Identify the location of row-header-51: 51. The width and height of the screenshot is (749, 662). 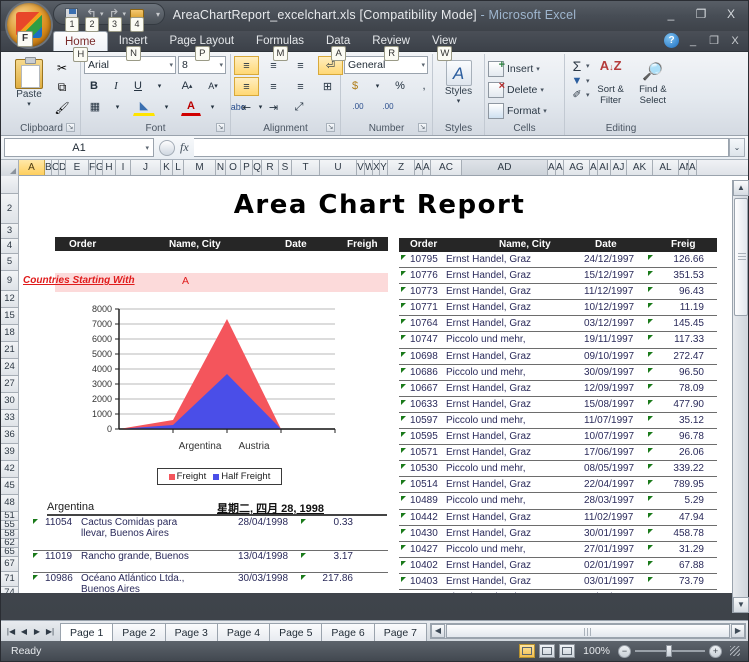
(9, 516).